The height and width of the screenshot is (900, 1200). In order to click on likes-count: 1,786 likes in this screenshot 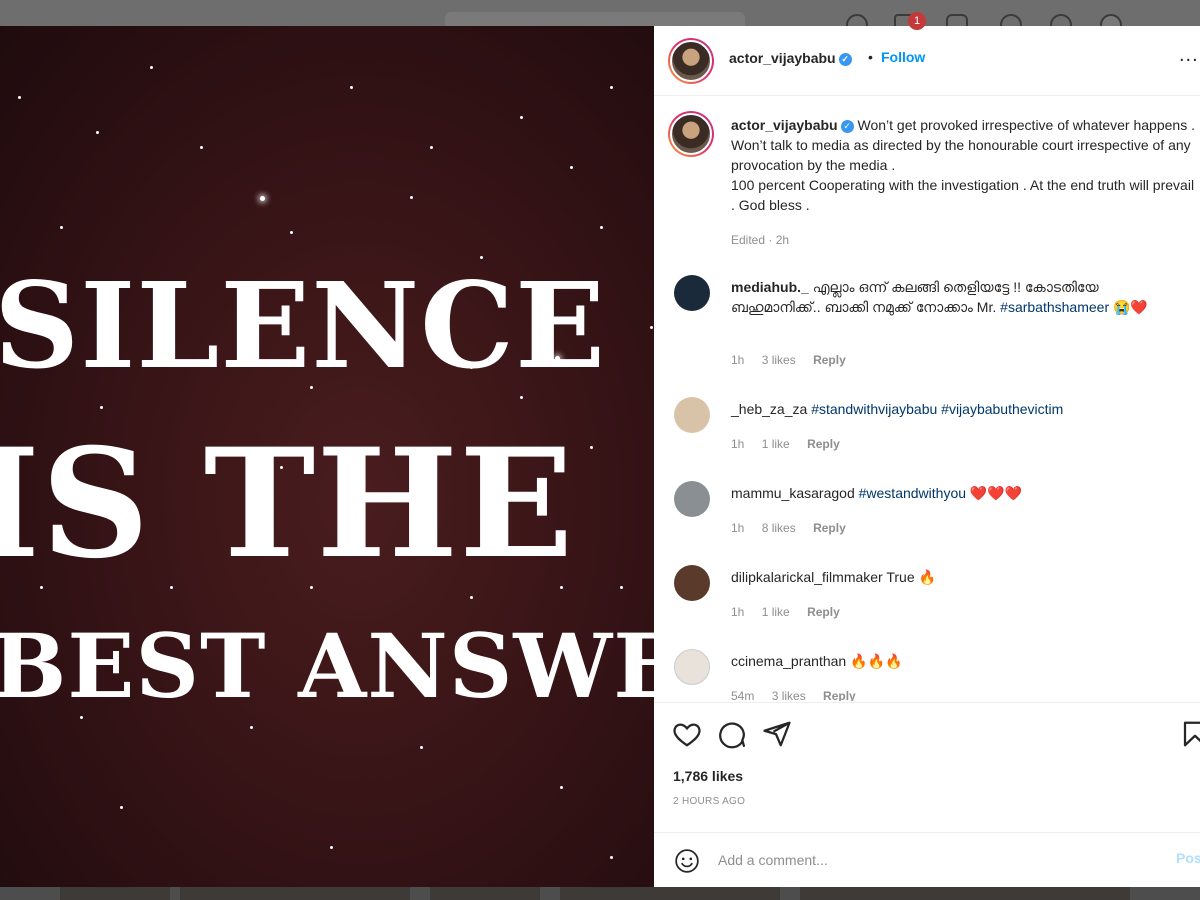, I will do `click(708, 776)`.